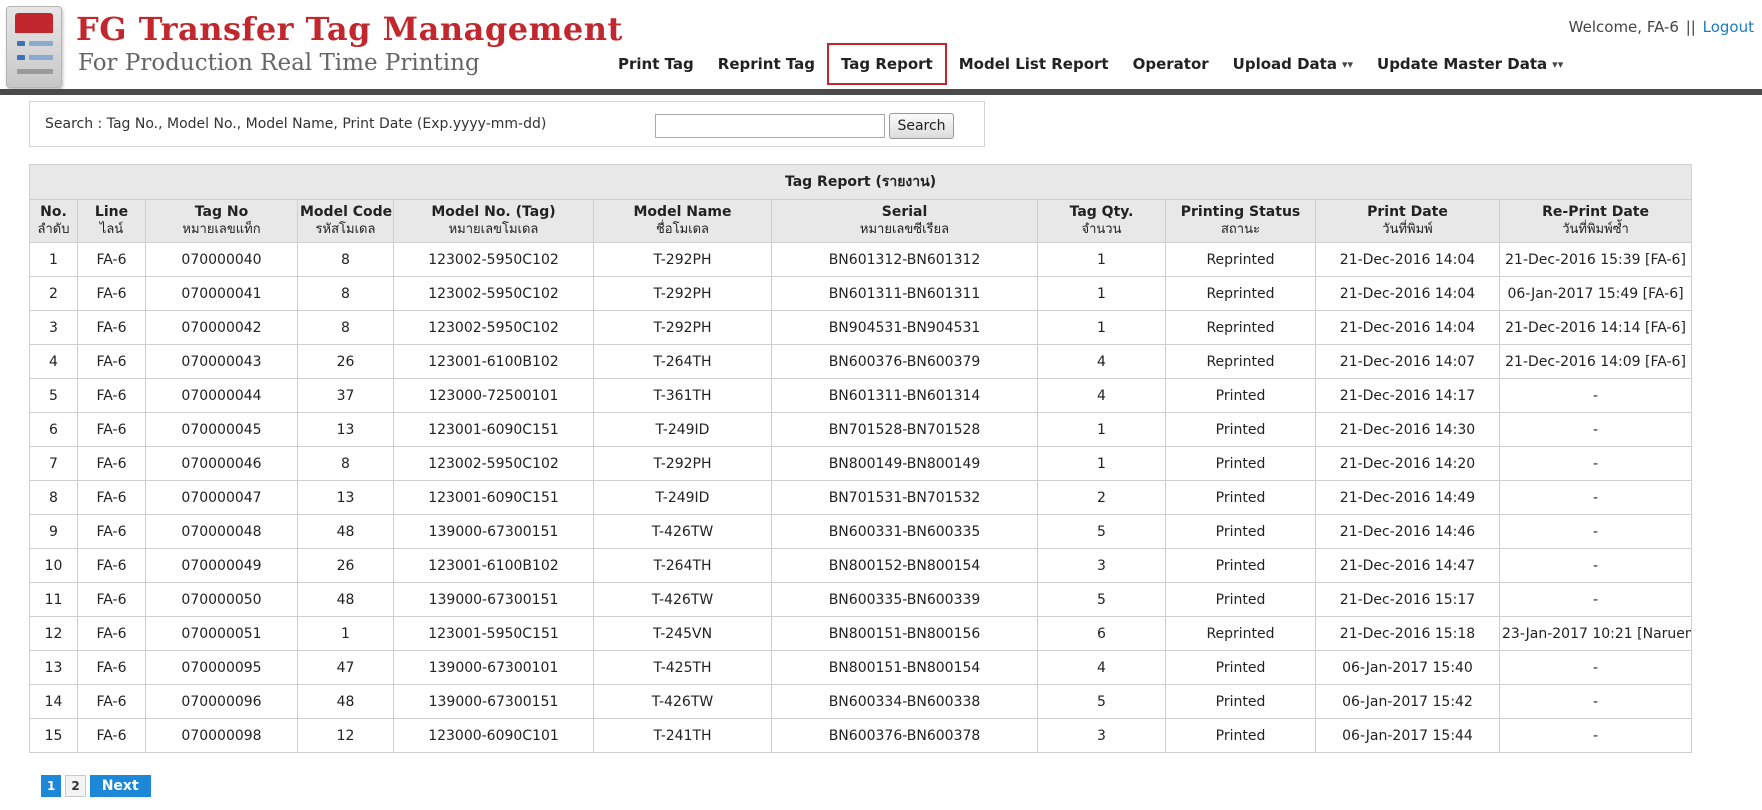 Image resolution: width=1762 pixels, height=810 pixels. What do you see at coordinates (860, 182) in the screenshot?
I see `table-title: Tag Report (รายงาน)` at bounding box center [860, 182].